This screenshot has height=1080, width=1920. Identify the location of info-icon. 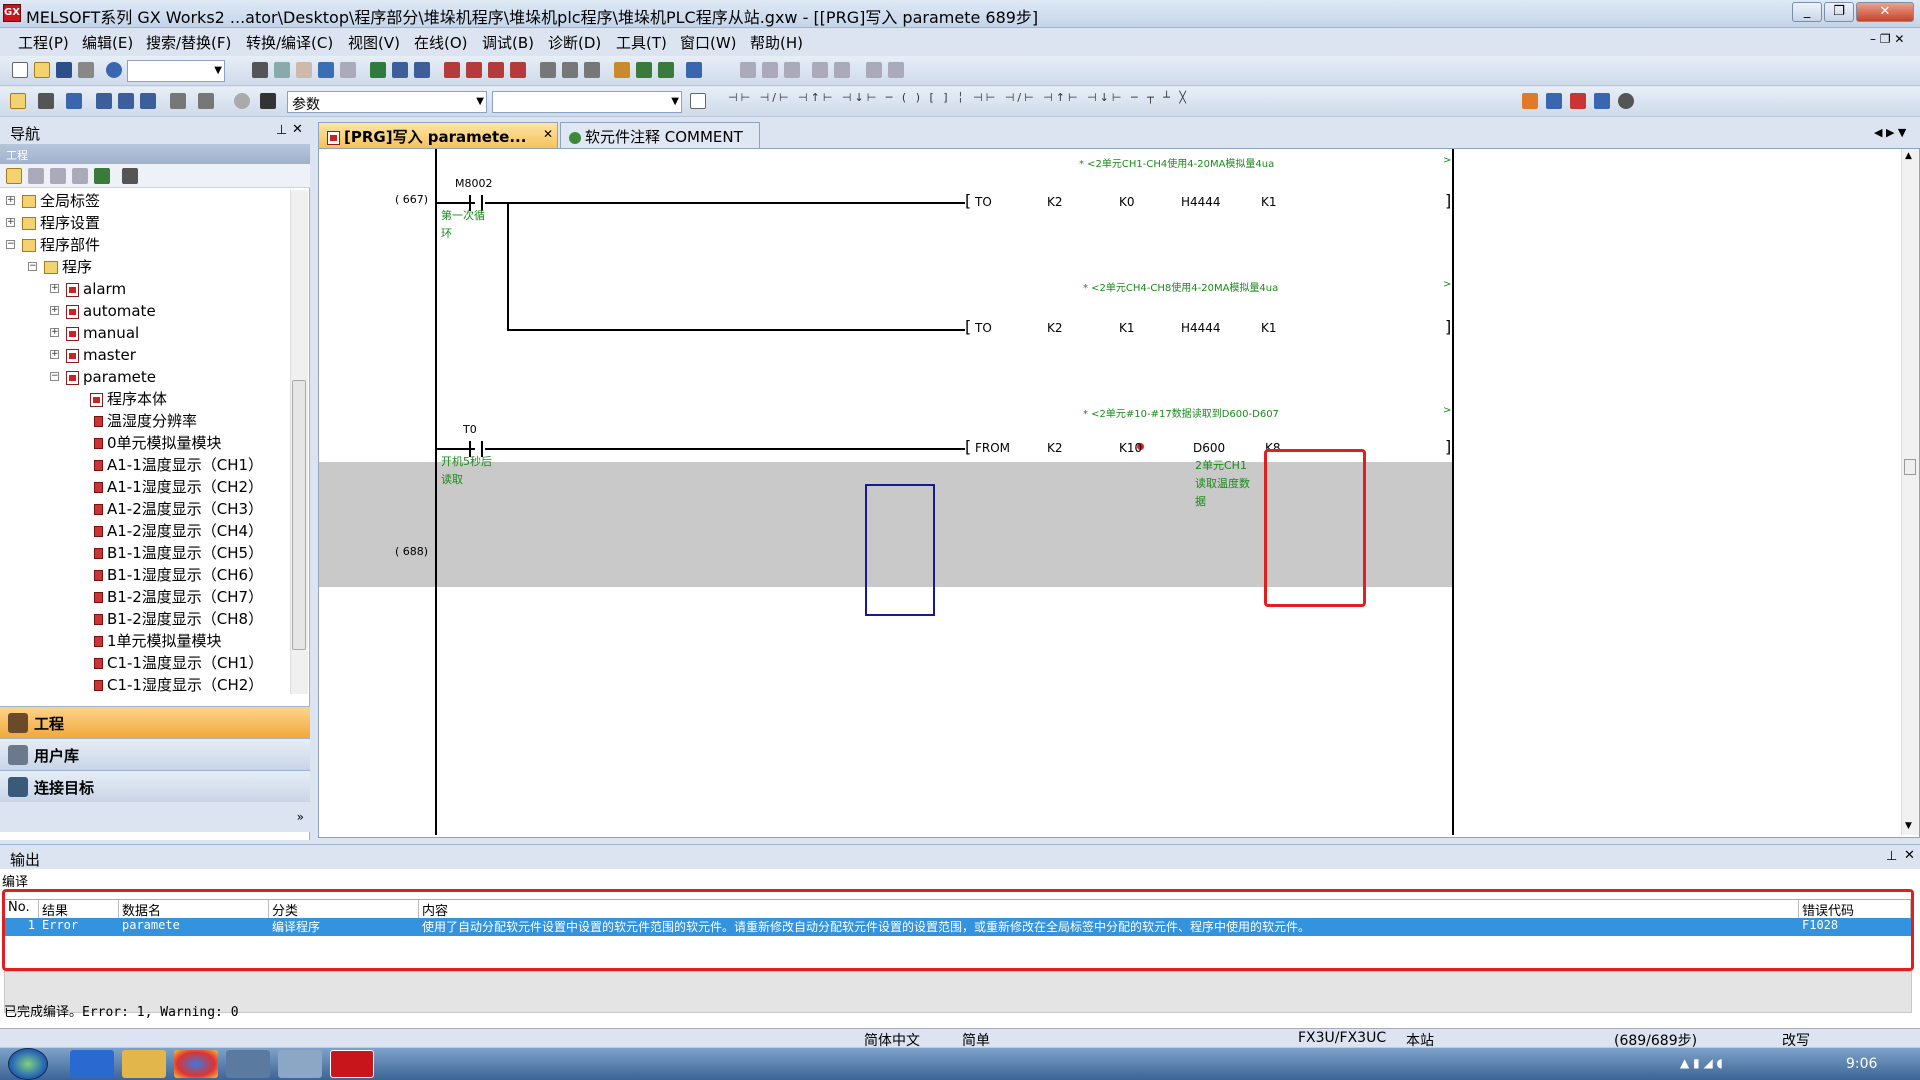
(242, 101).